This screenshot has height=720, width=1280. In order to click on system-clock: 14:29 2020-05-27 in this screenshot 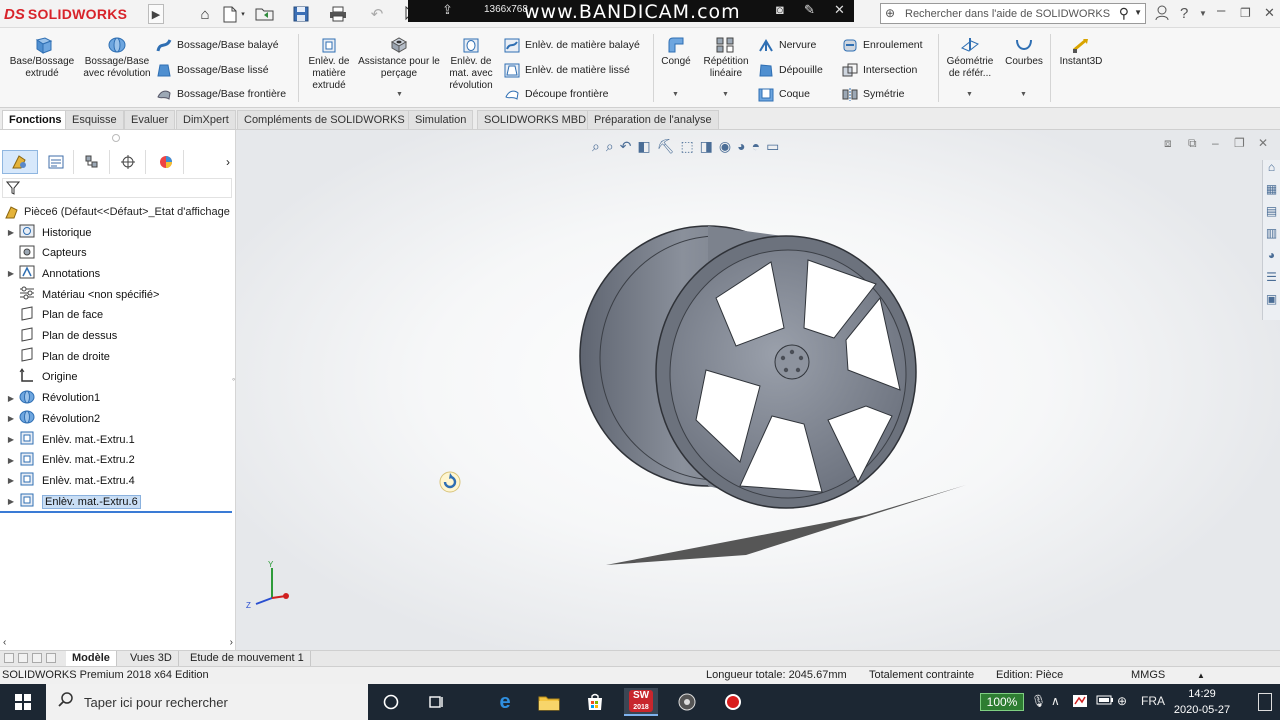, I will do `click(1202, 702)`.